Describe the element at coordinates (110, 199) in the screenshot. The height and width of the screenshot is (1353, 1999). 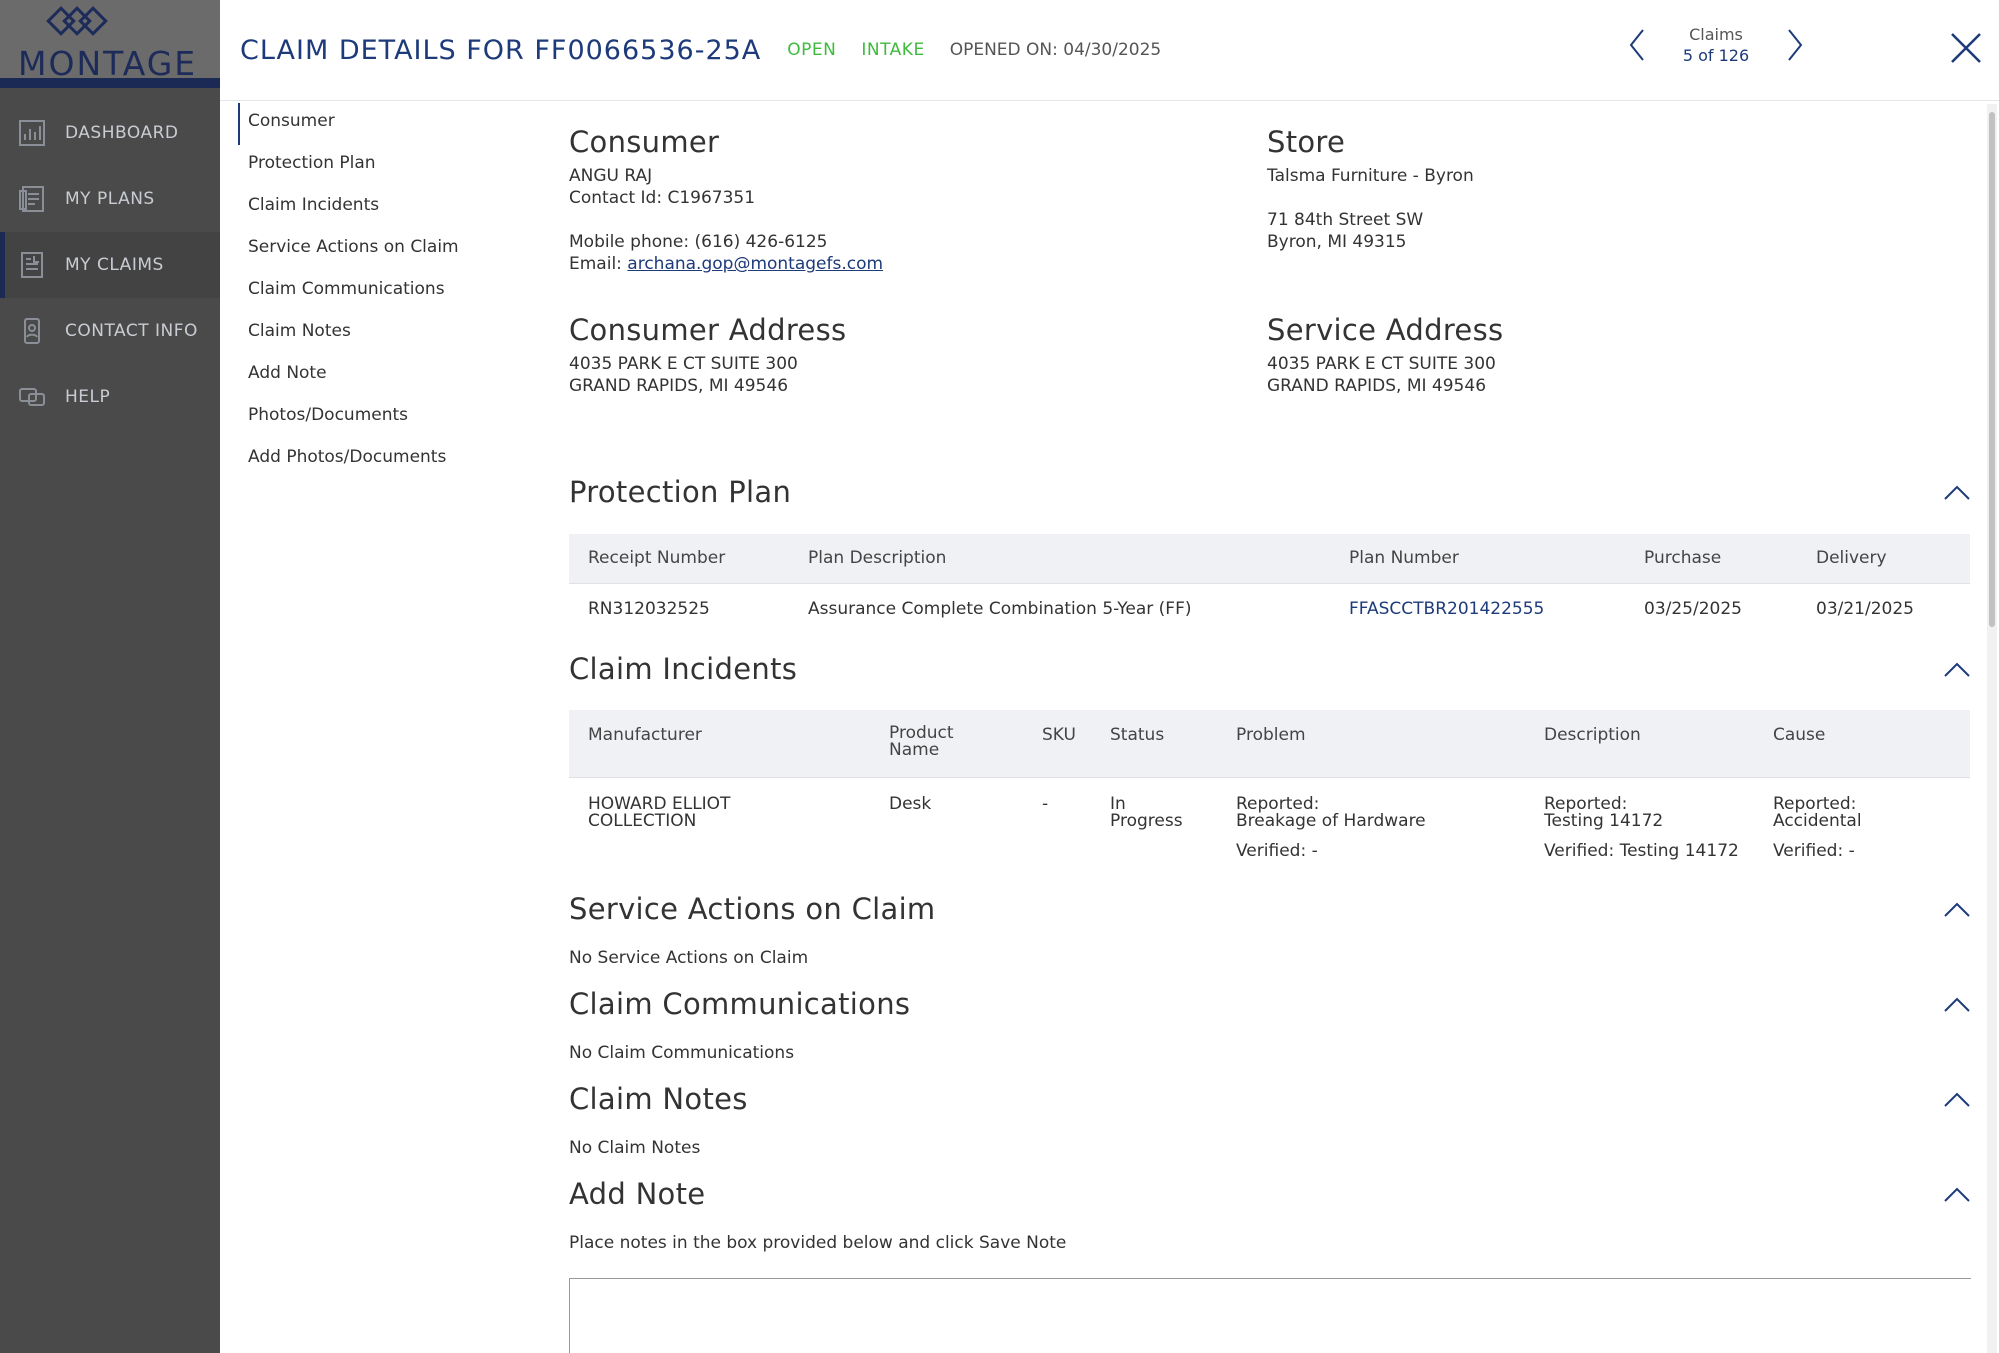
I see `sidebar-item-my-plans: MY PLANS` at that location.